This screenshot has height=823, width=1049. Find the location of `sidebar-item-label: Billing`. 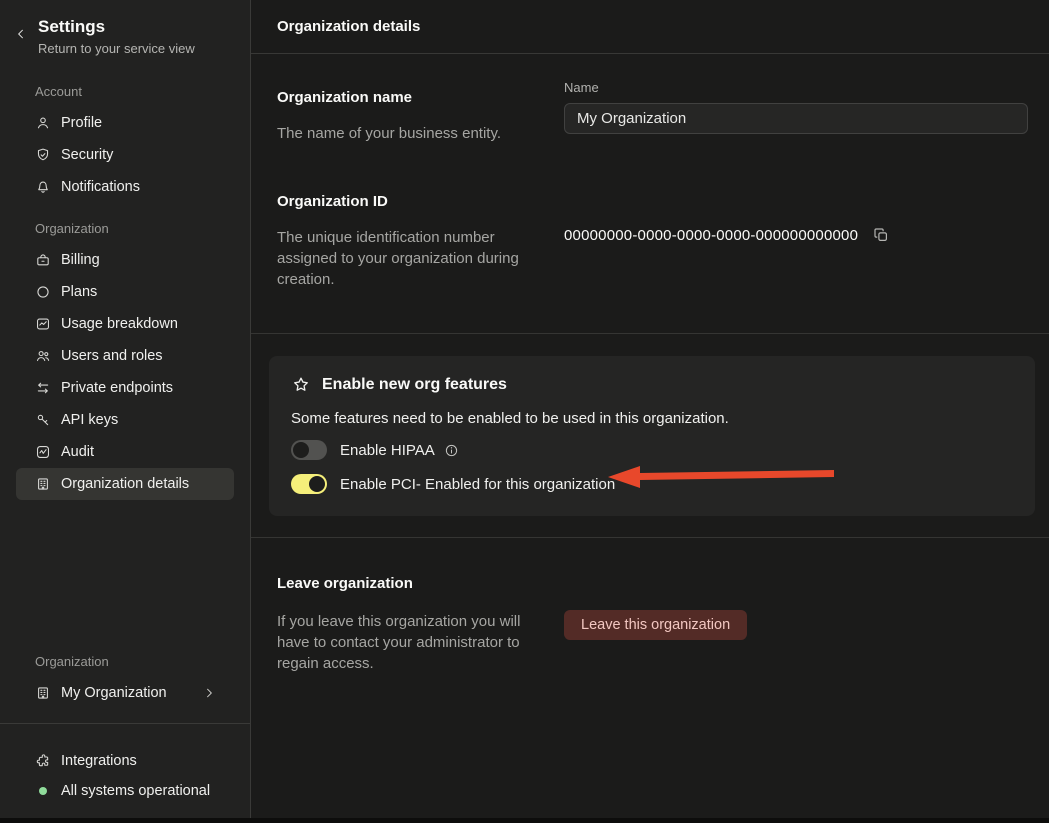

sidebar-item-label: Billing is located at coordinates (80, 260).